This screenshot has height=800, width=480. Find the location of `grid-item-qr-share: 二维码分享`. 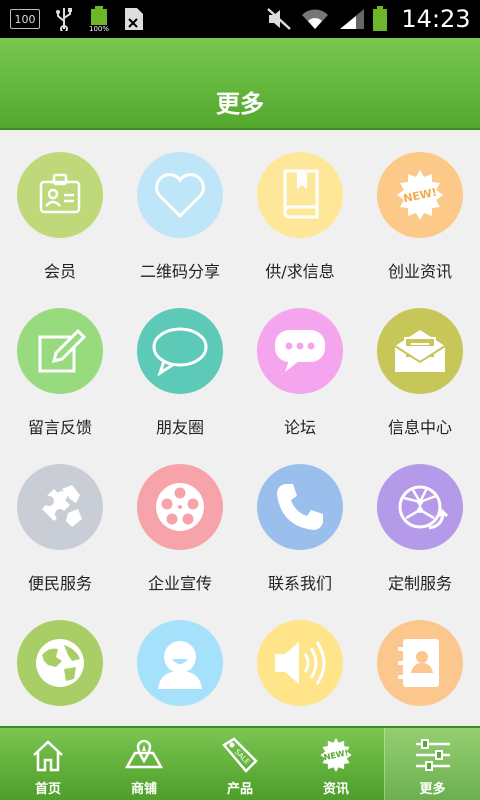

grid-item-qr-share: 二维码分享 is located at coordinates (180, 210).